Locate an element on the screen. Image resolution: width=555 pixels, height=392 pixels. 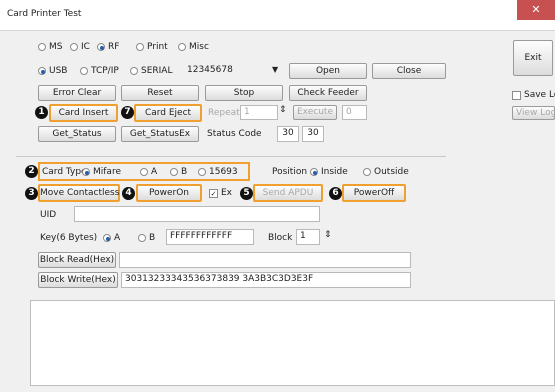
execute-count: 0 is located at coordinates (354, 112).